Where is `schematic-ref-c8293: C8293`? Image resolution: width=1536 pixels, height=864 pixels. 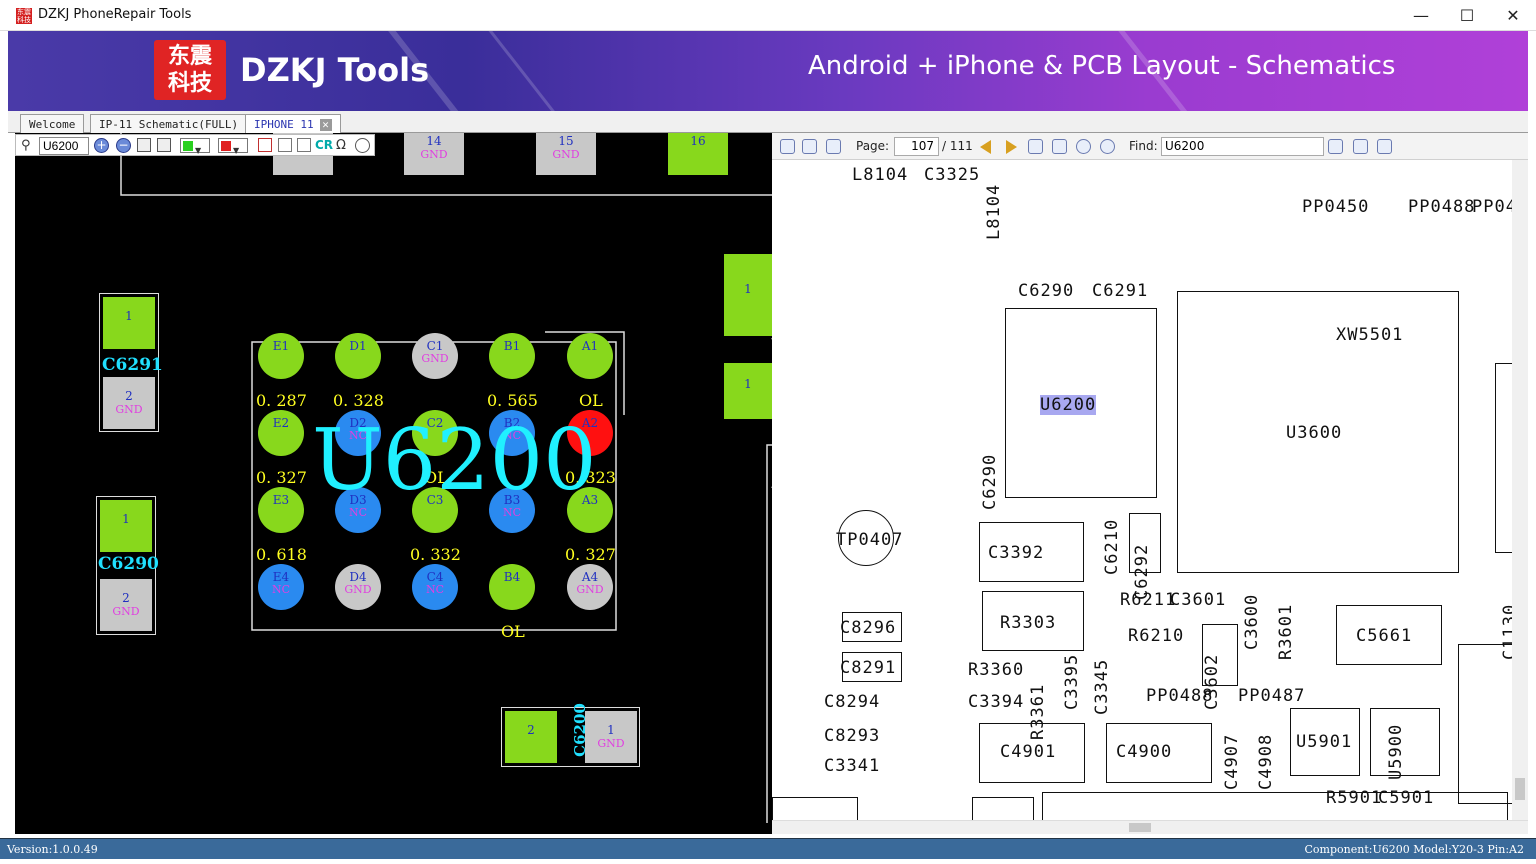
schematic-ref-c8293: C8293 is located at coordinates (852, 736).